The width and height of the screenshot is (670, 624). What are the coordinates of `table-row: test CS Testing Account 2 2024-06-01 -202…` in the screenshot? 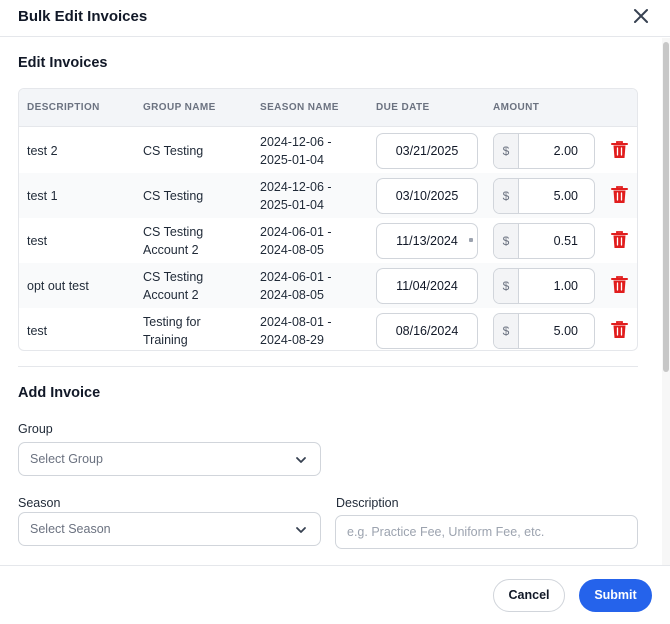 It's located at (328, 240).